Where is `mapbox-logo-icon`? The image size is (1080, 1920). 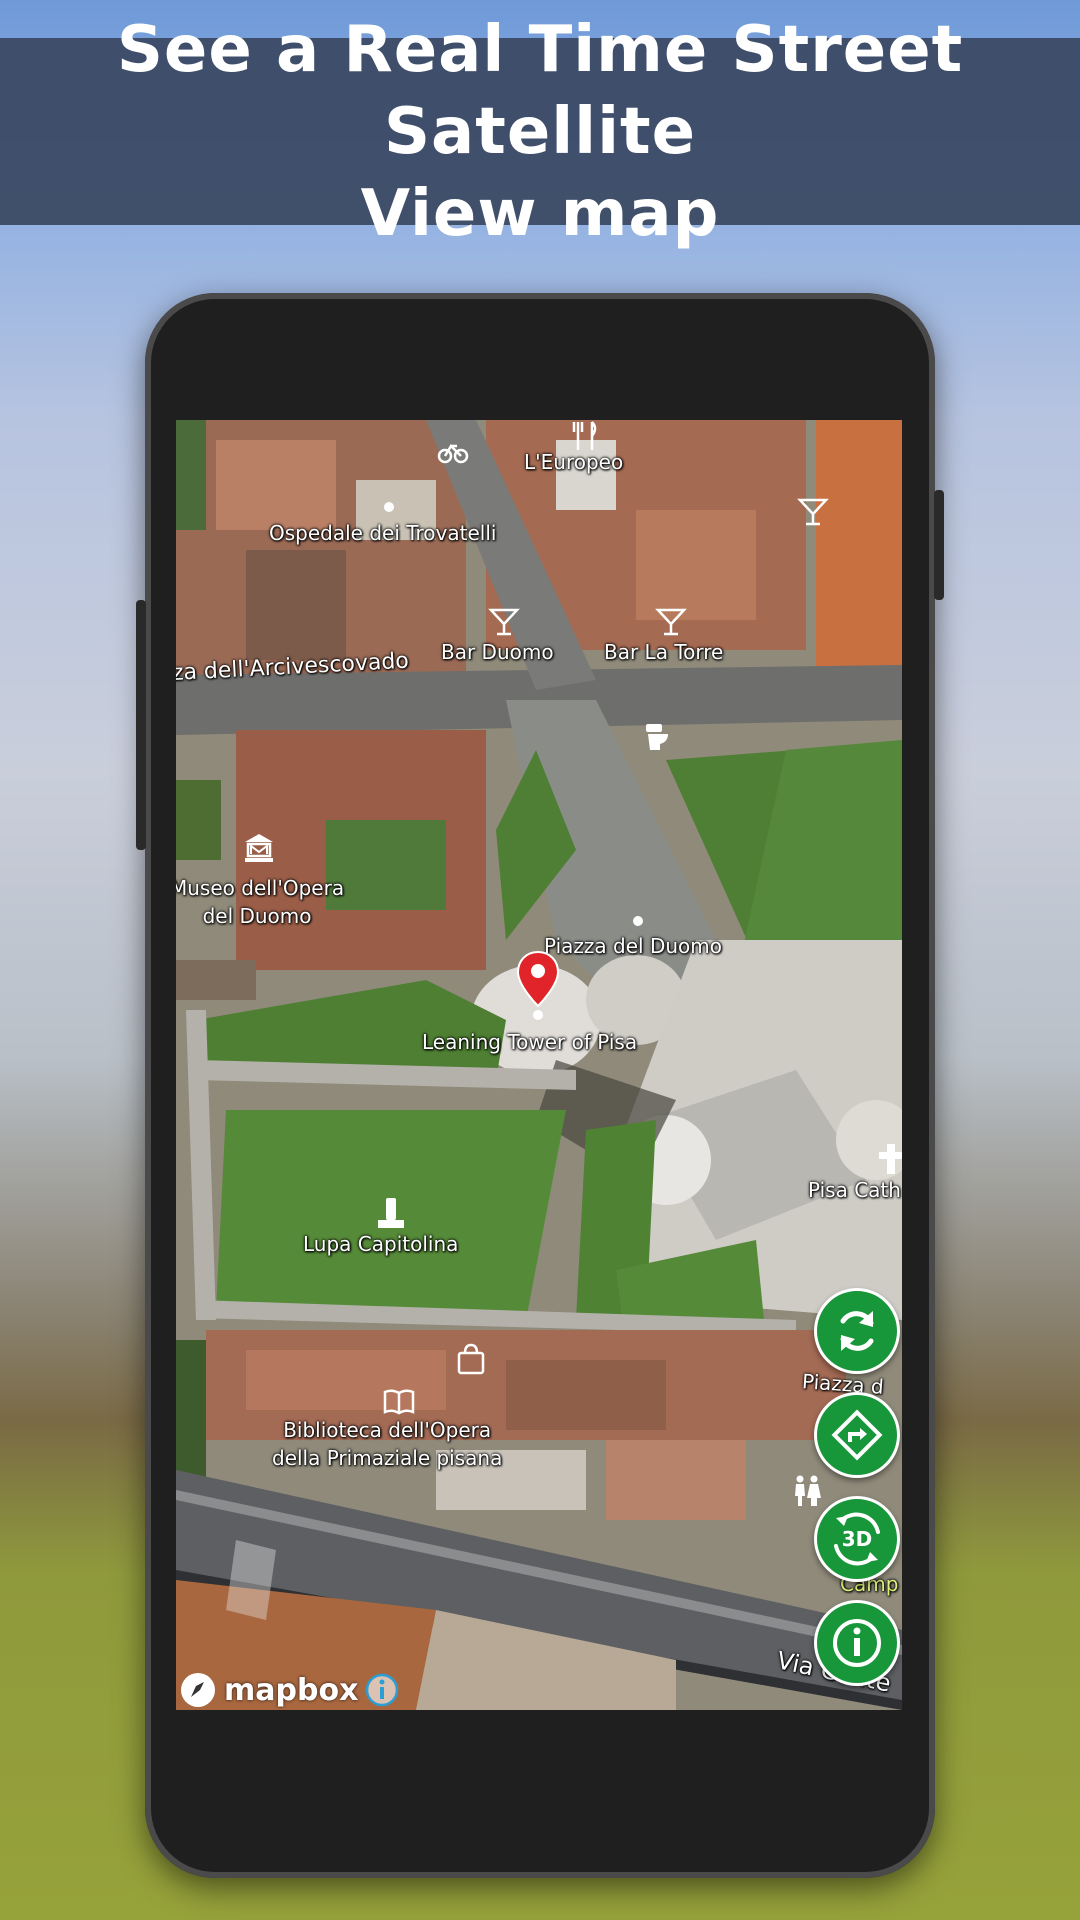 mapbox-logo-icon is located at coordinates (198, 1690).